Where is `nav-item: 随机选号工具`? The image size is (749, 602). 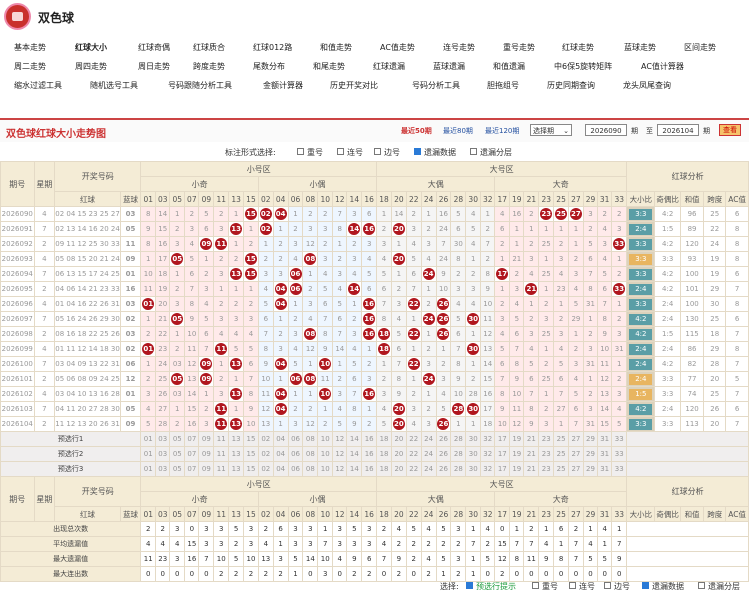 nav-item: 随机选号工具 is located at coordinates (114, 85).